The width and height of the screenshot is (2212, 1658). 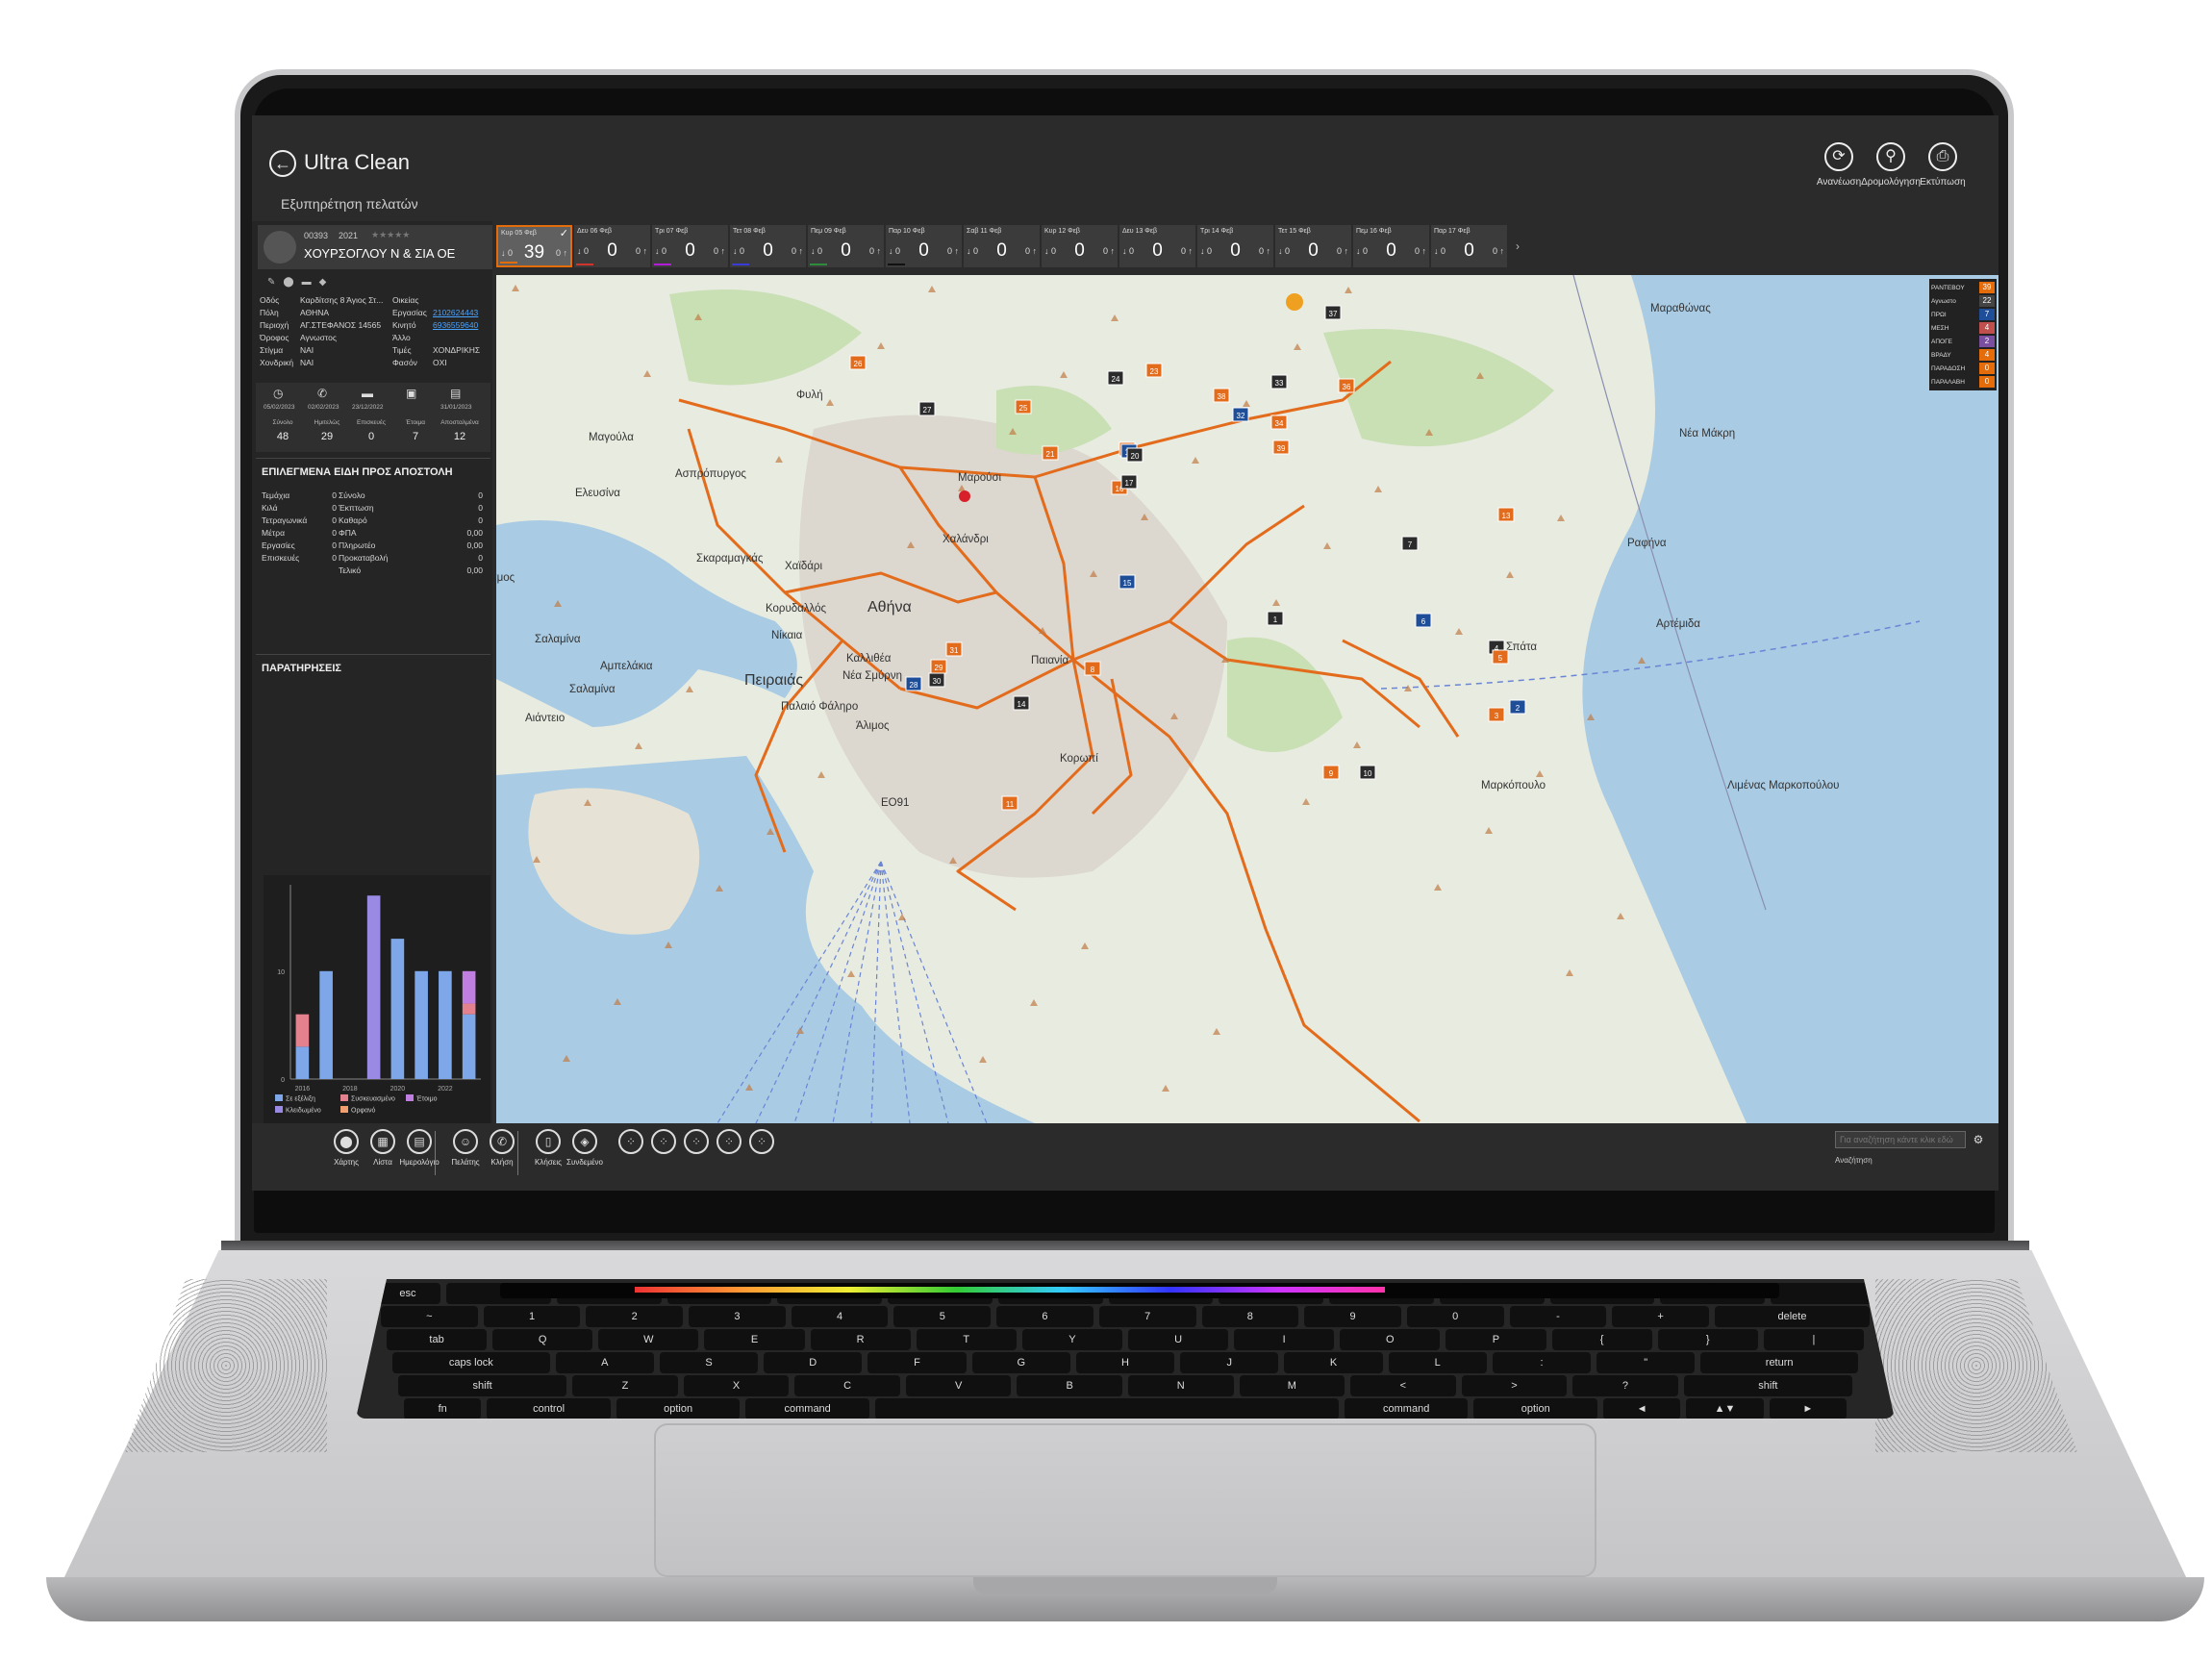 I want to click on keyboard-key: A, so click(x=604, y=1362).